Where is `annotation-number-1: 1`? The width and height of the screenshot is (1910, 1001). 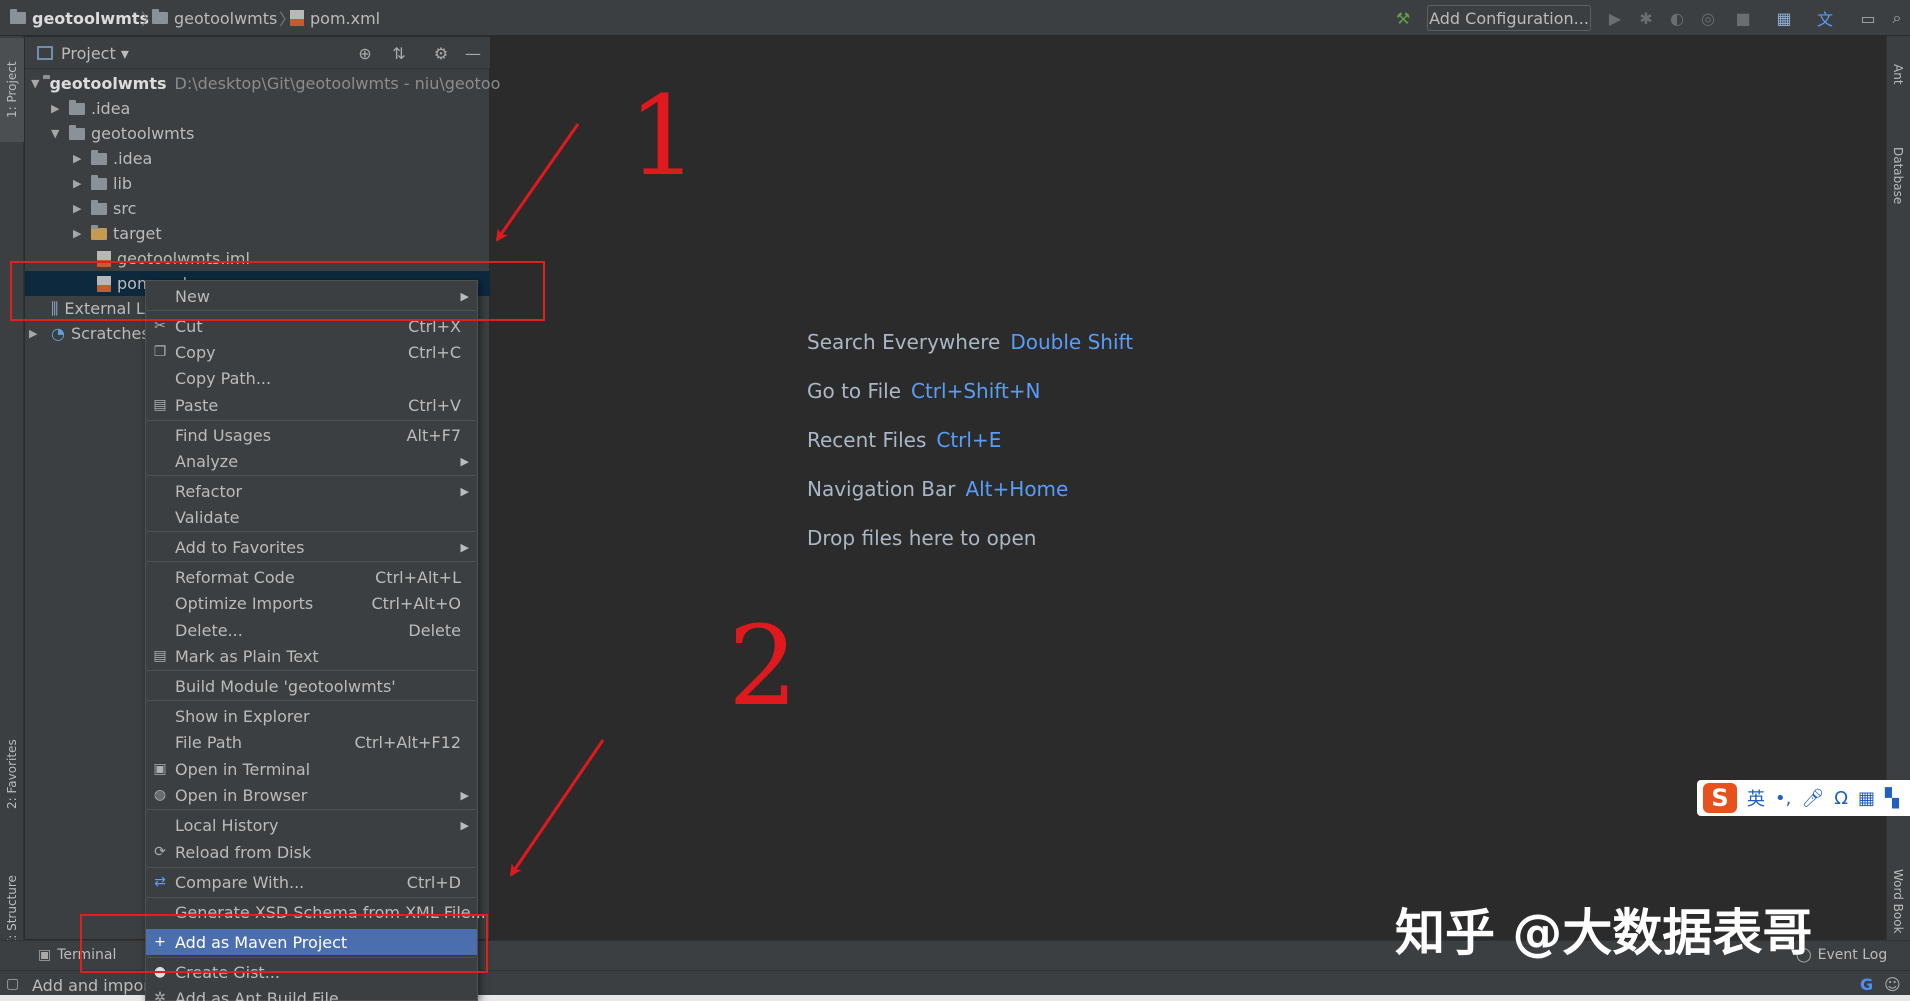
annotation-number-1: 1 is located at coordinates (663, 136).